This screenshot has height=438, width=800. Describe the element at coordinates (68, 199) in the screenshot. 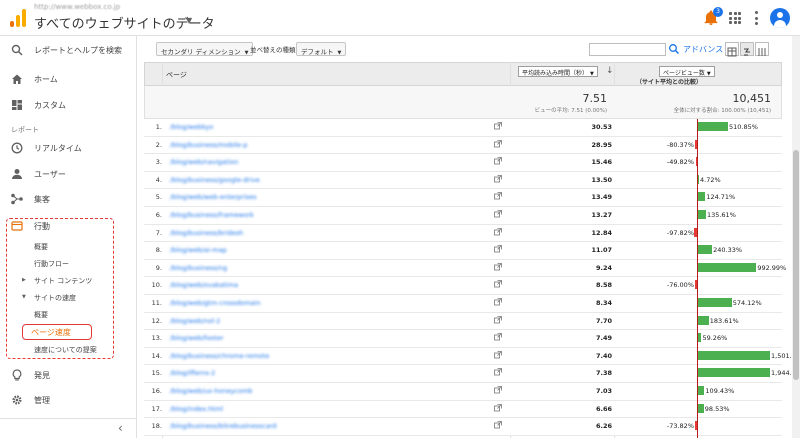

I see `sidebar-item-acquisition: 集客` at that location.